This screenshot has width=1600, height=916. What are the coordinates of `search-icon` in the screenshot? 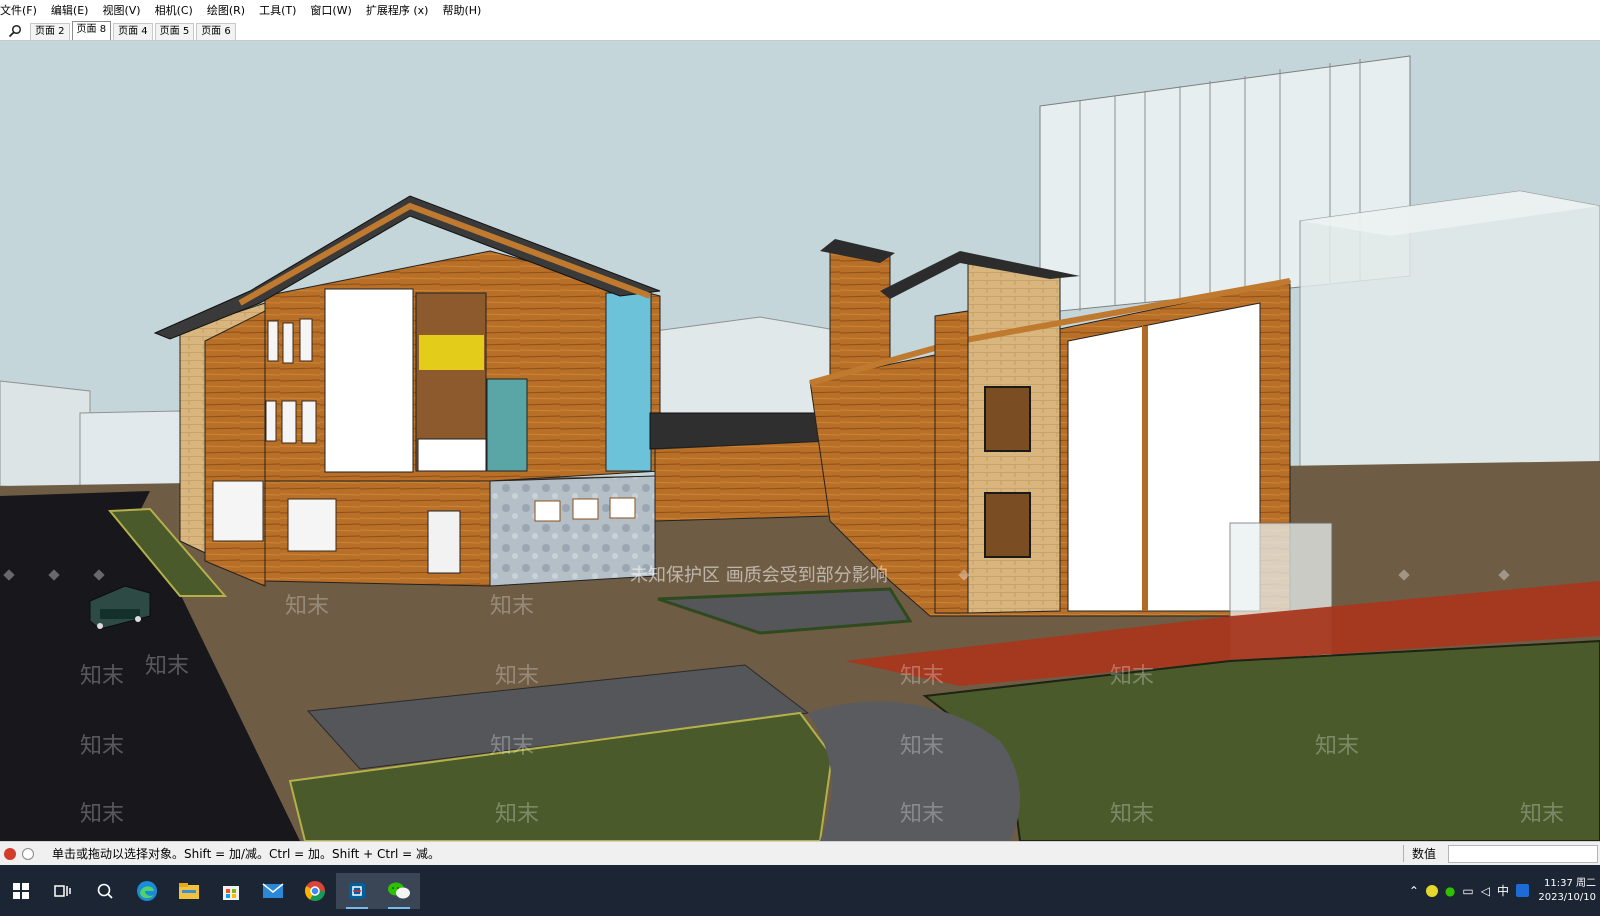 It's located at (105, 891).